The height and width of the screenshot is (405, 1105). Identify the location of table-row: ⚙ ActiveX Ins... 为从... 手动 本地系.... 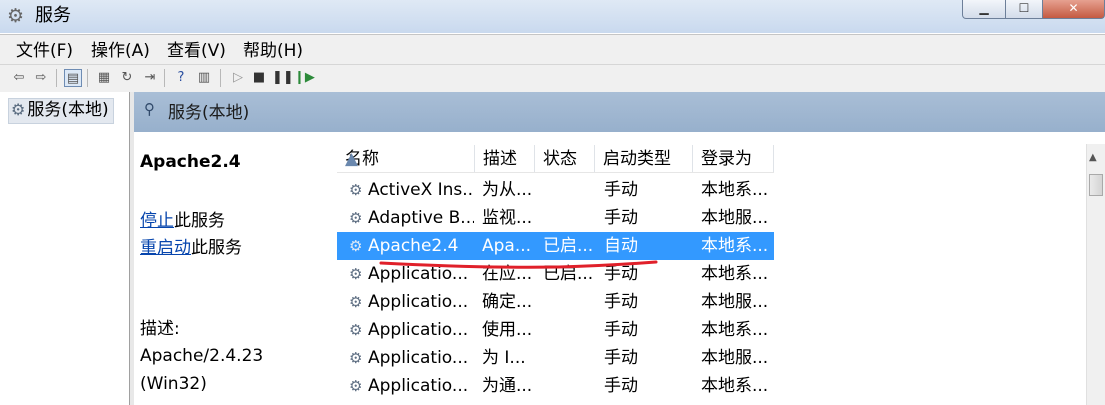
(555, 190).